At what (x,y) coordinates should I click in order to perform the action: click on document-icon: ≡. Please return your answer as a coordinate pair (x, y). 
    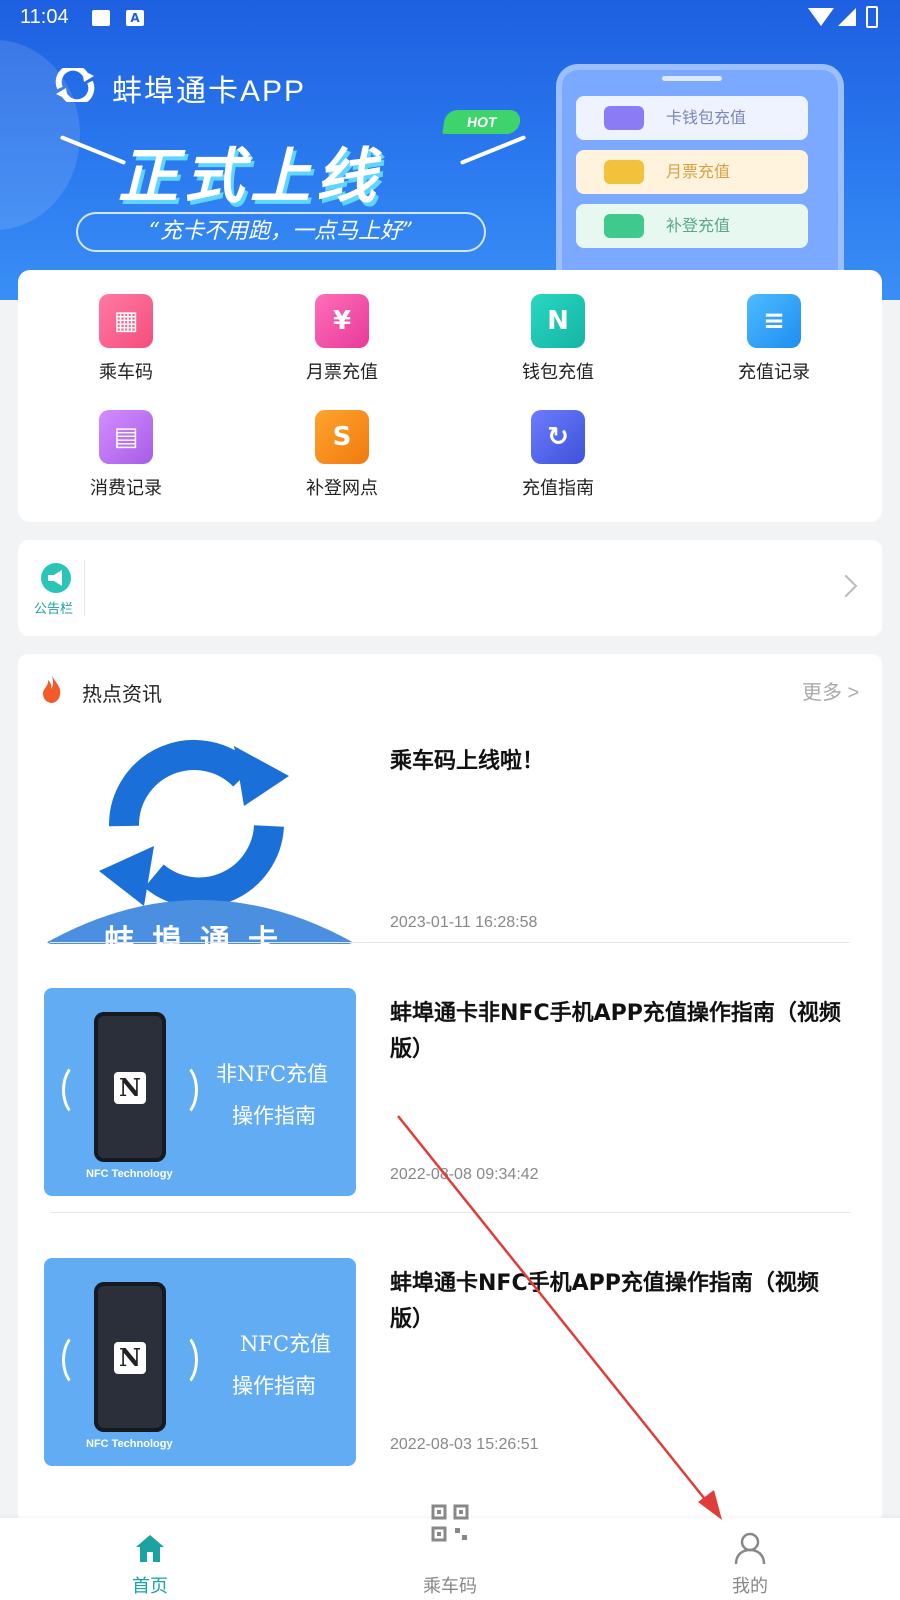
    Looking at the image, I should click on (774, 321).